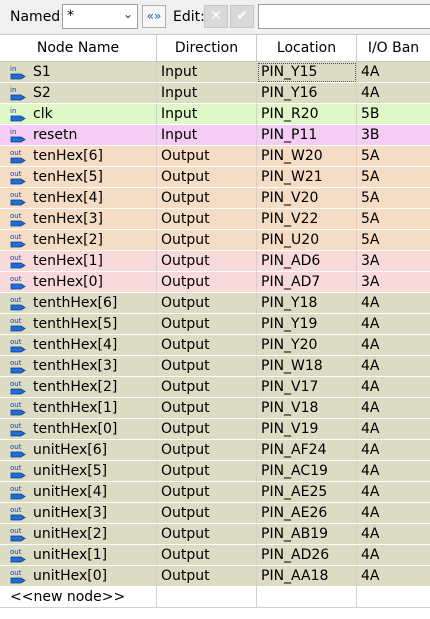 This screenshot has height=619, width=430. What do you see at coordinates (242, 16) in the screenshot?
I see `accept-edit-button: ✔` at bounding box center [242, 16].